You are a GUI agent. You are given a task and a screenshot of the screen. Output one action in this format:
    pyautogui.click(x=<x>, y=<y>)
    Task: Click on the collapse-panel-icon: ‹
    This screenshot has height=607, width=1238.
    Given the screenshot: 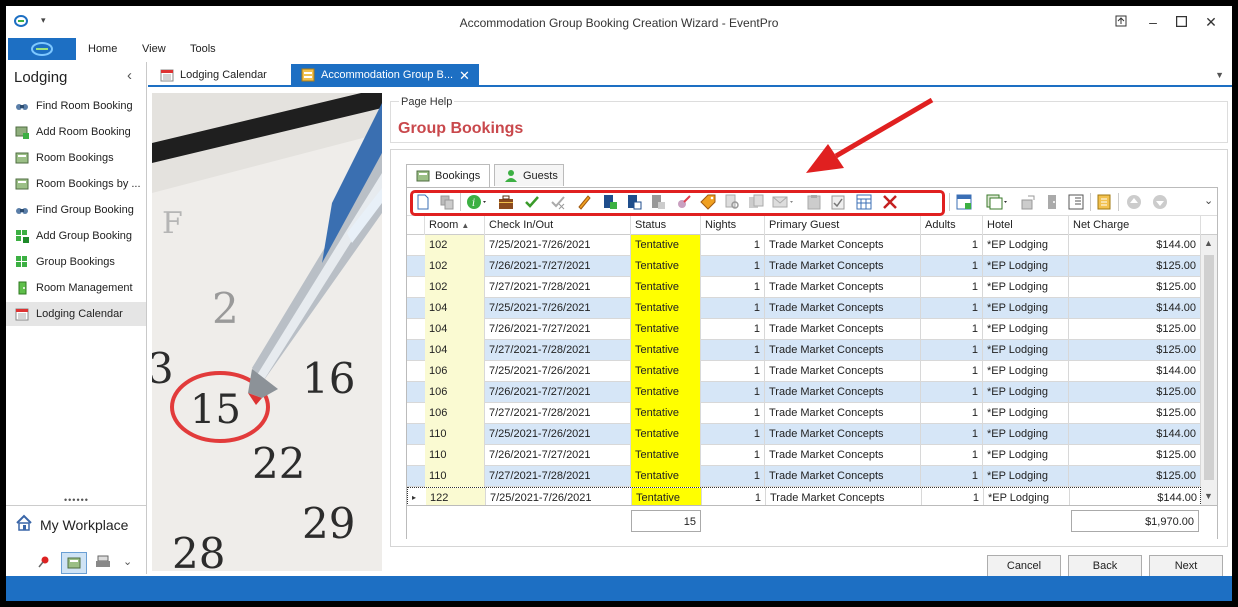 What is the action you would take?
    pyautogui.click(x=129, y=75)
    